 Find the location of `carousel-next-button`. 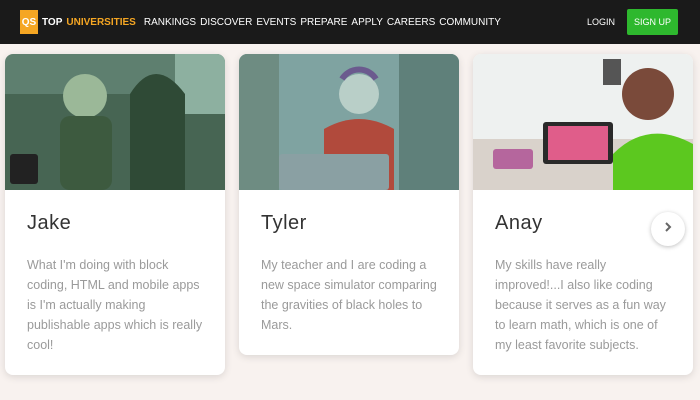

carousel-next-button is located at coordinates (668, 229).